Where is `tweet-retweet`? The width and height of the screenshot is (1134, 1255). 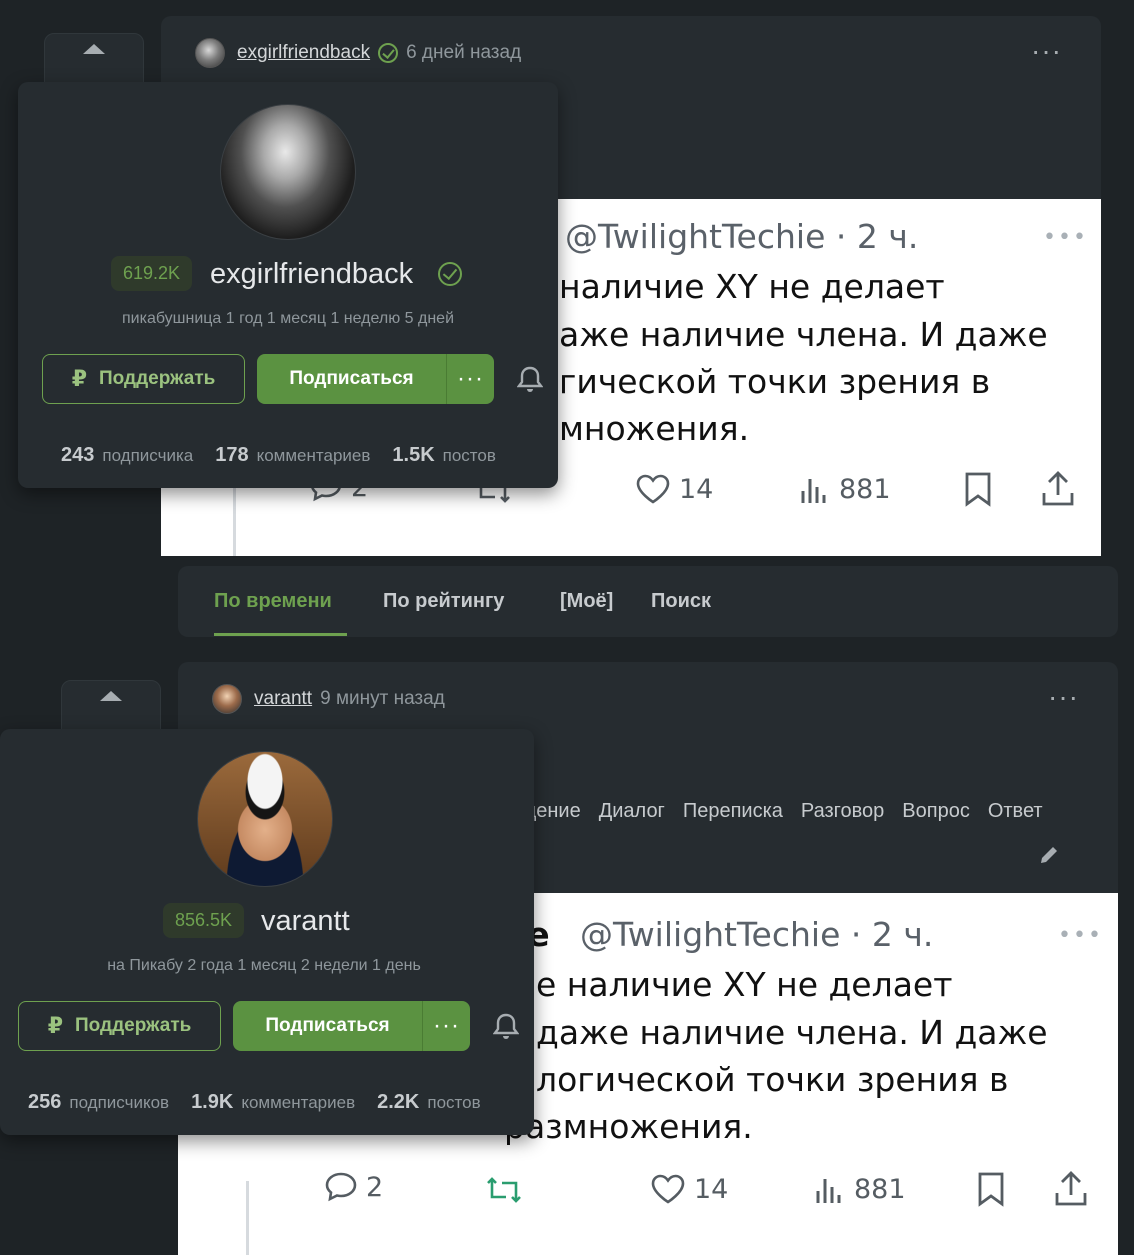
tweet-retweet is located at coordinates (504, 1190).